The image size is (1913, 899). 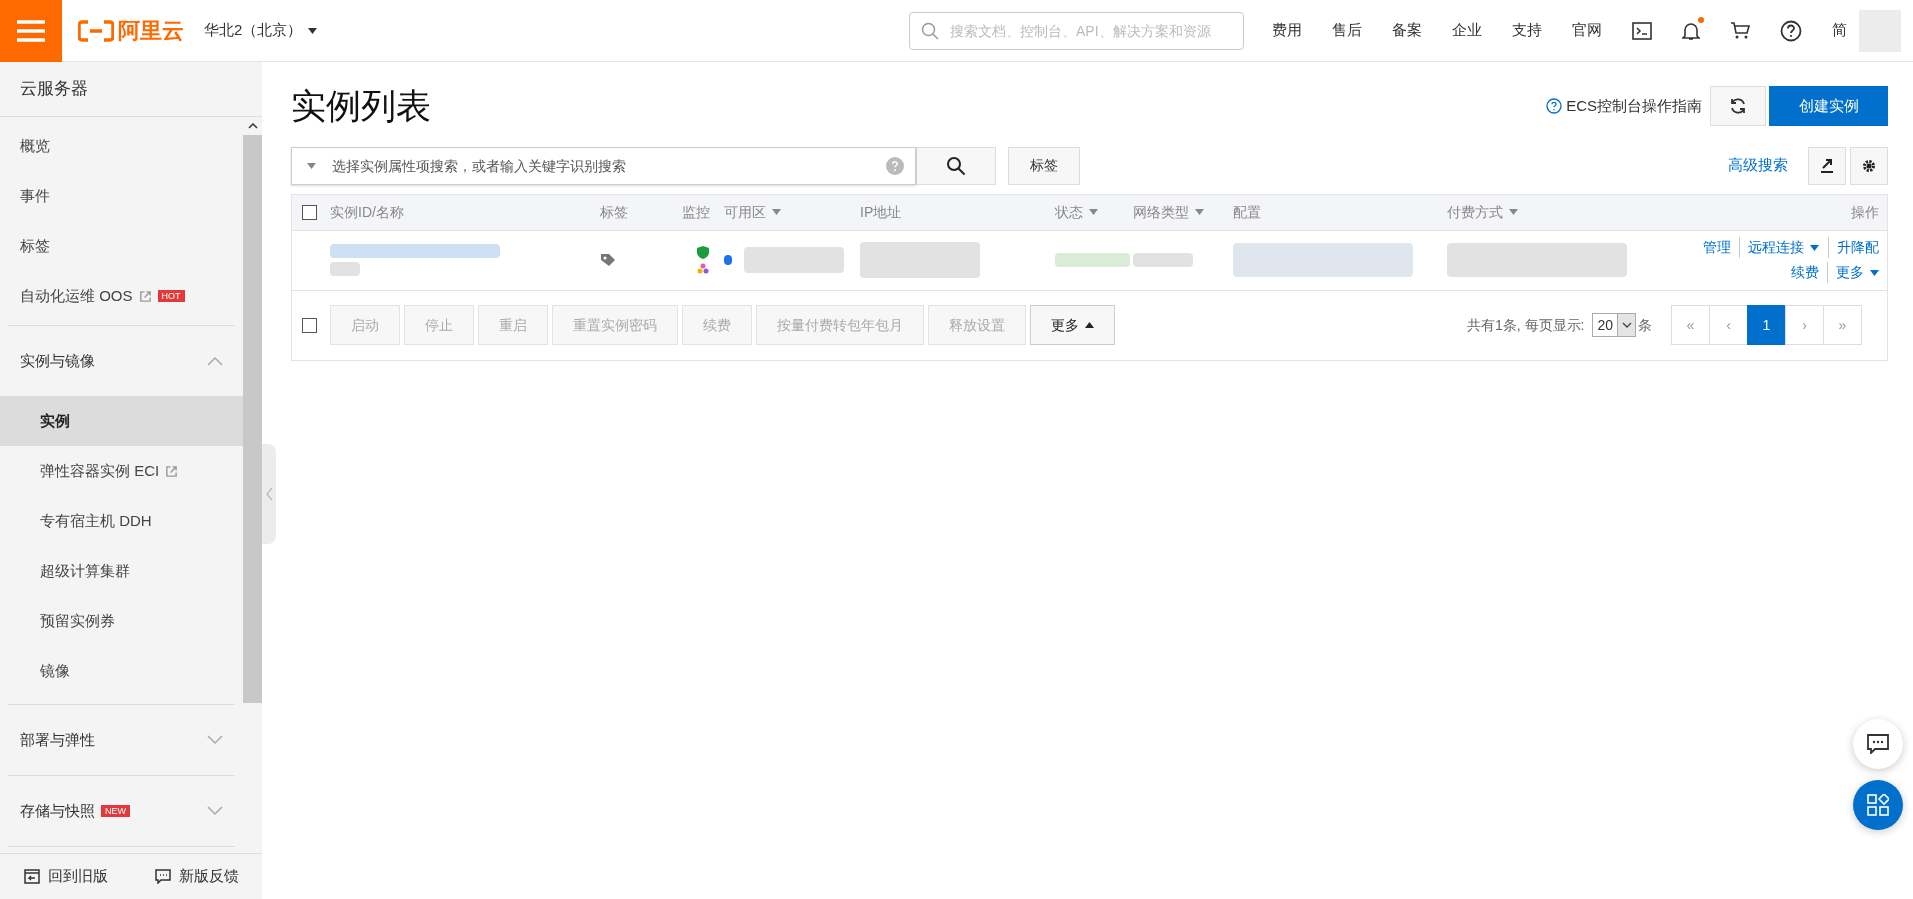 I want to click on chat-icon, so click(x=1878, y=744).